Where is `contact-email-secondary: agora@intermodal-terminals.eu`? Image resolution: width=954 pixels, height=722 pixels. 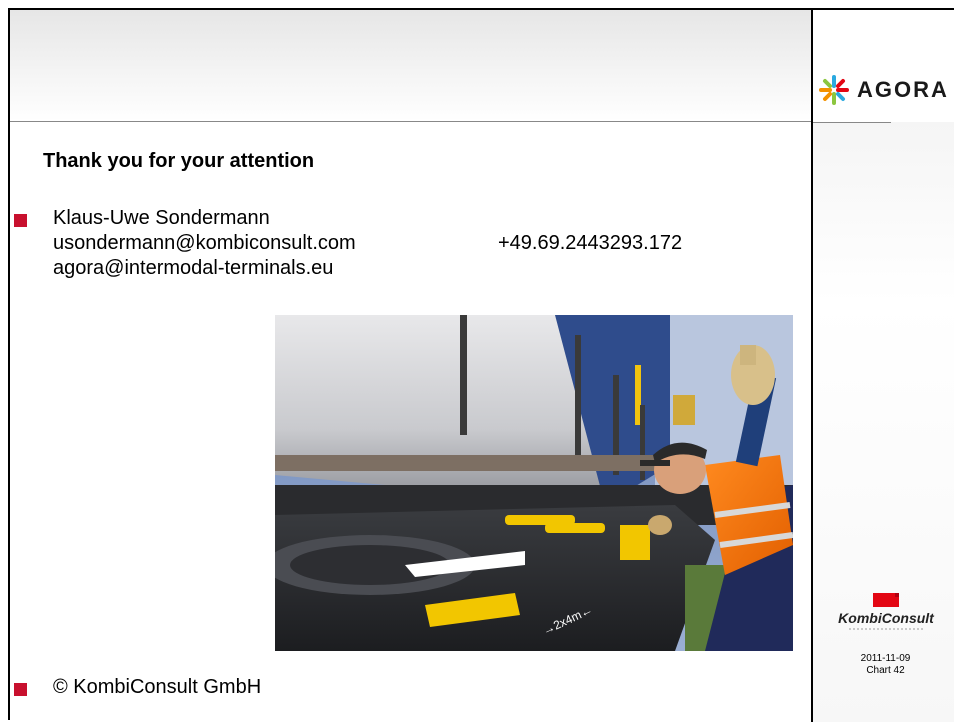 contact-email-secondary: agora@intermodal-terminals.eu is located at coordinates (193, 268).